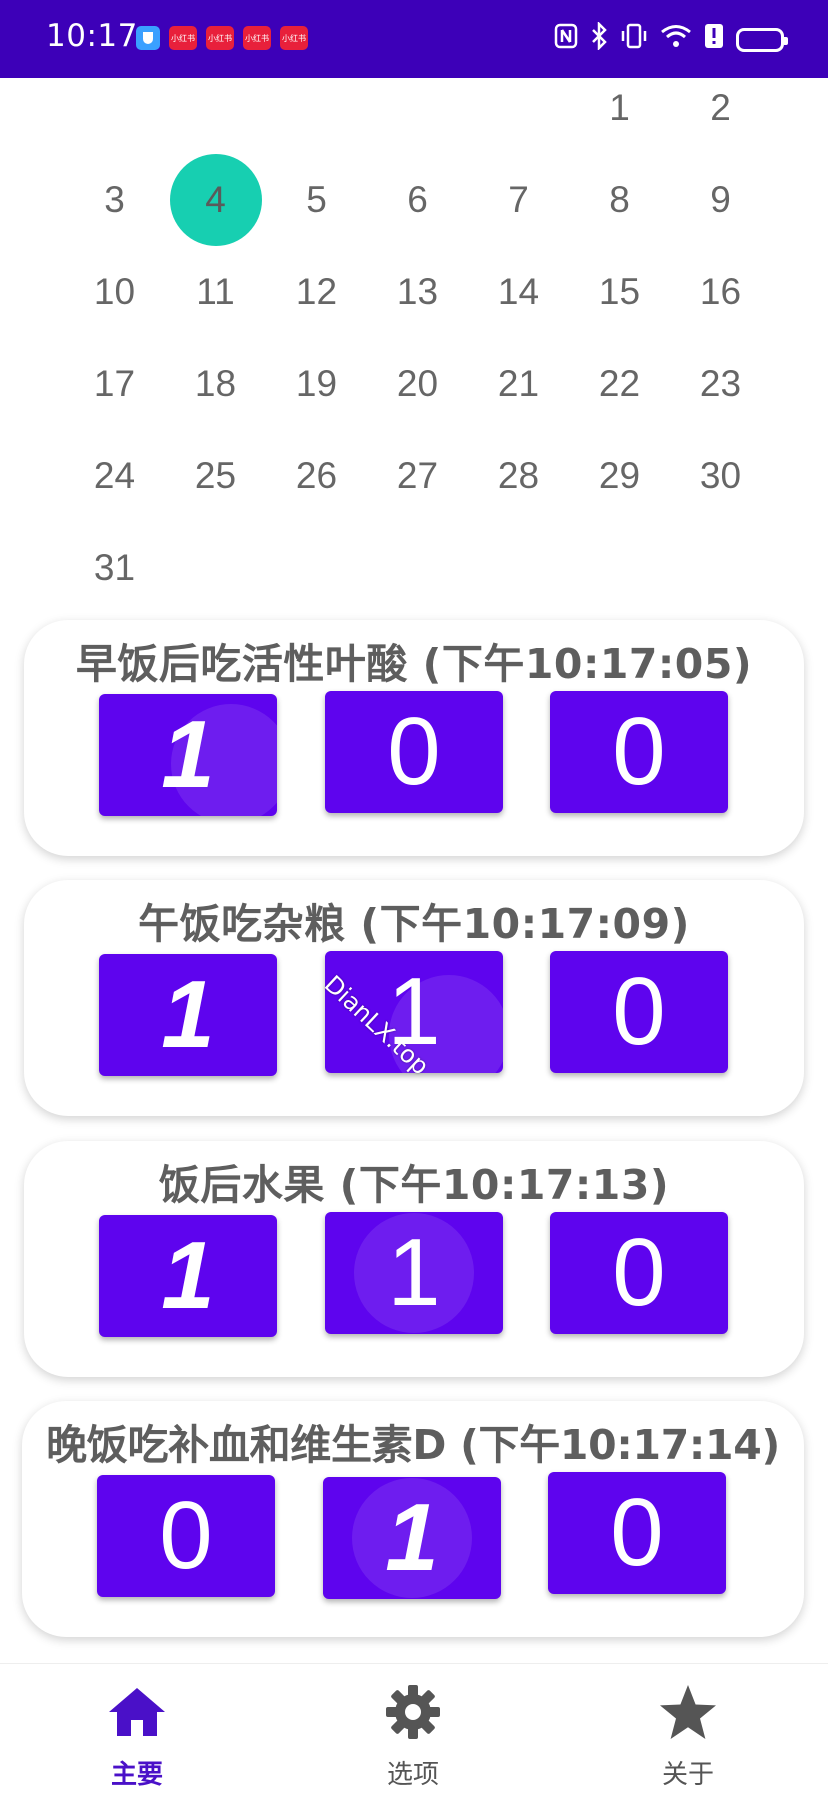 The width and height of the screenshot is (828, 1795). I want to click on calendar-day: 20, so click(417, 384).